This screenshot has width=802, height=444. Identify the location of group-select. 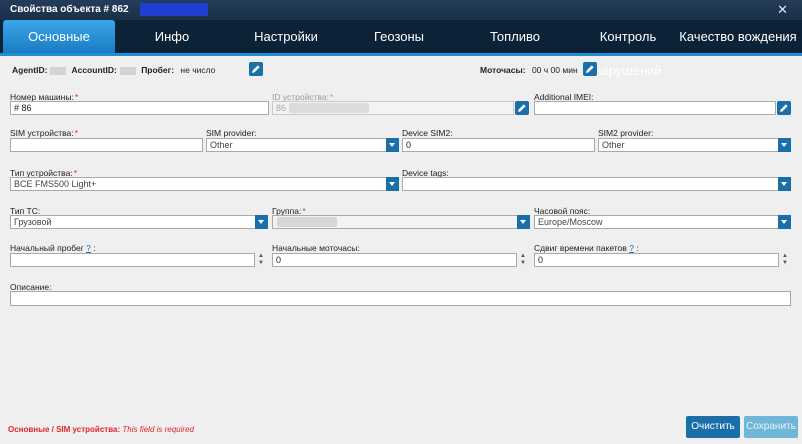
(401, 222).